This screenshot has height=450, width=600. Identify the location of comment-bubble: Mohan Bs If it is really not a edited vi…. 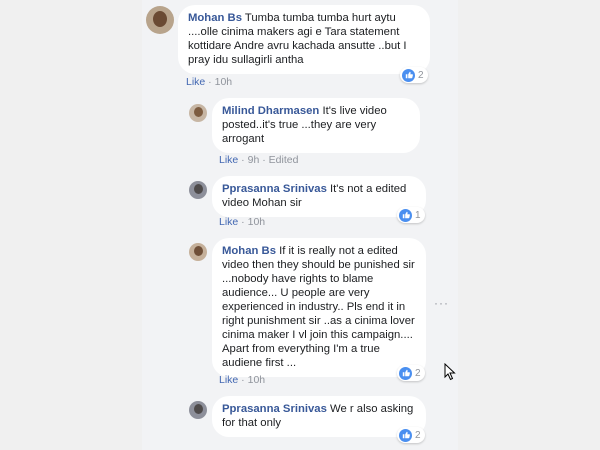
(319, 307).